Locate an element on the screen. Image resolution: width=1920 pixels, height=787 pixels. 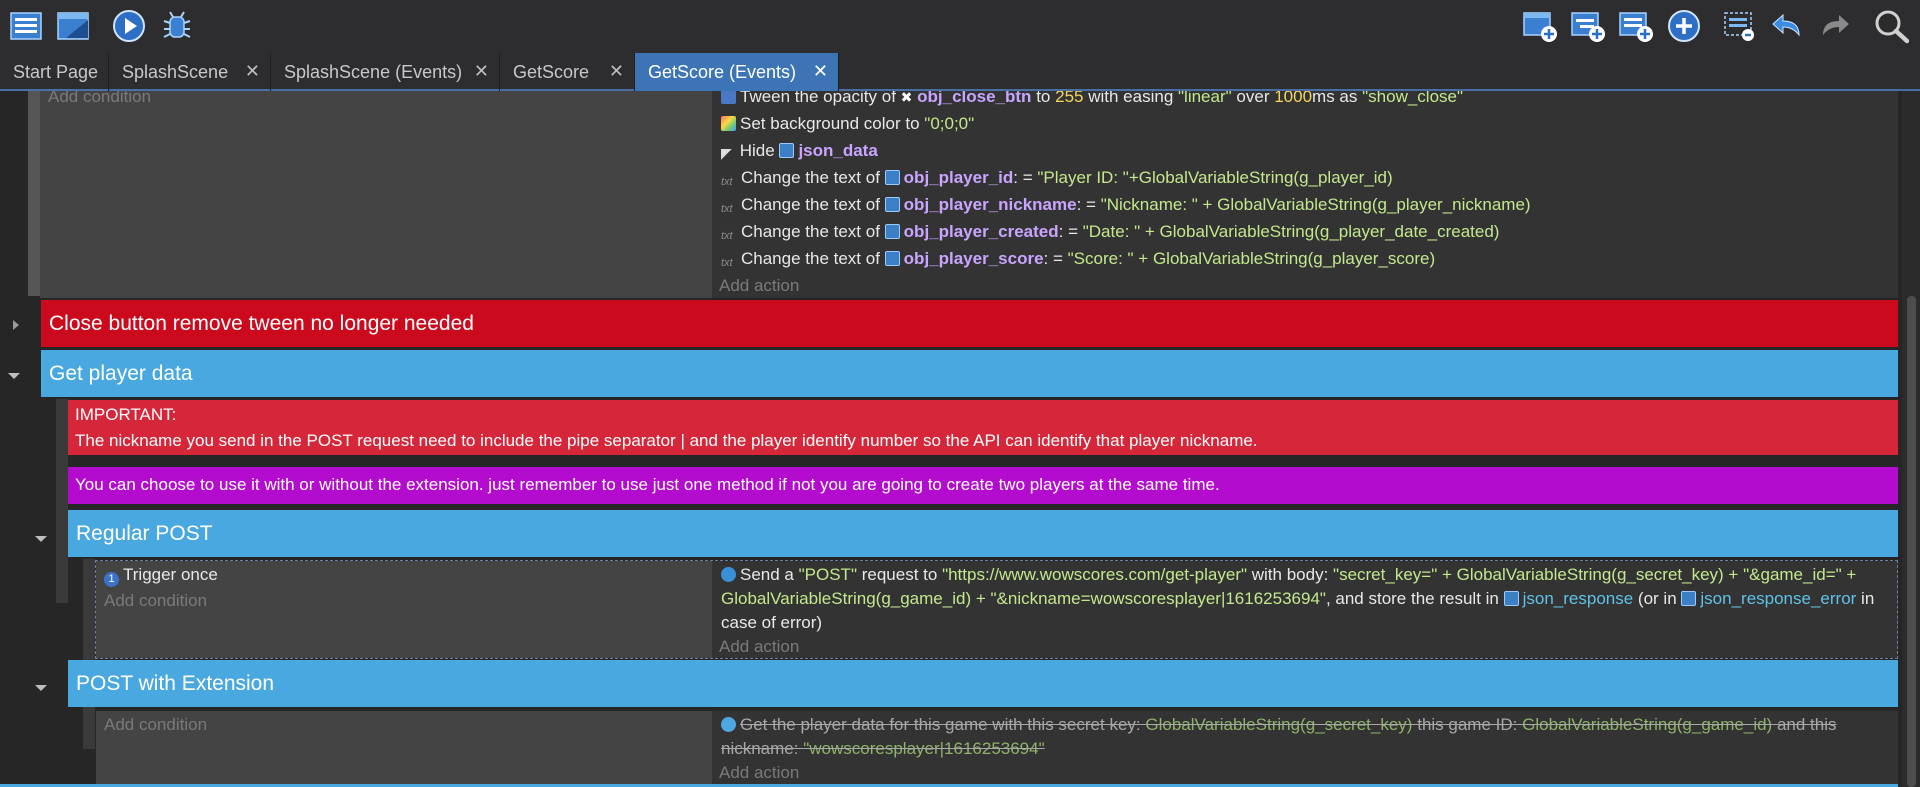
undo-icon is located at coordinates (1787, 26).